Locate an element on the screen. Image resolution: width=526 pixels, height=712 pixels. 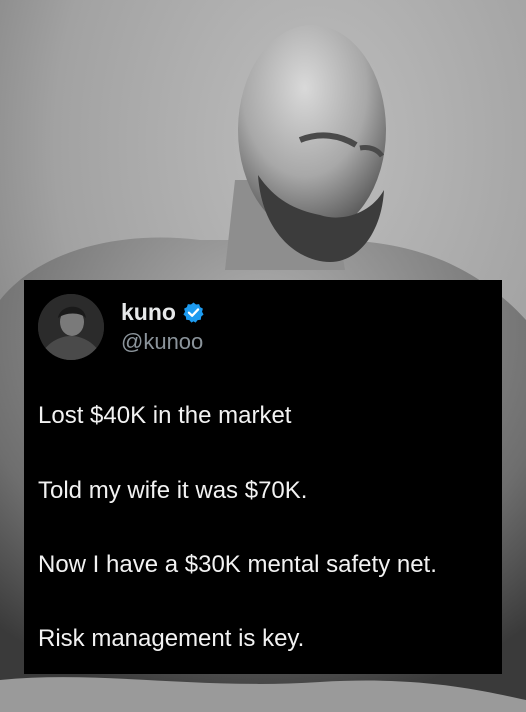
tweet-text-line: Told my wife it was $70K. is located at coordinates (173, 490).